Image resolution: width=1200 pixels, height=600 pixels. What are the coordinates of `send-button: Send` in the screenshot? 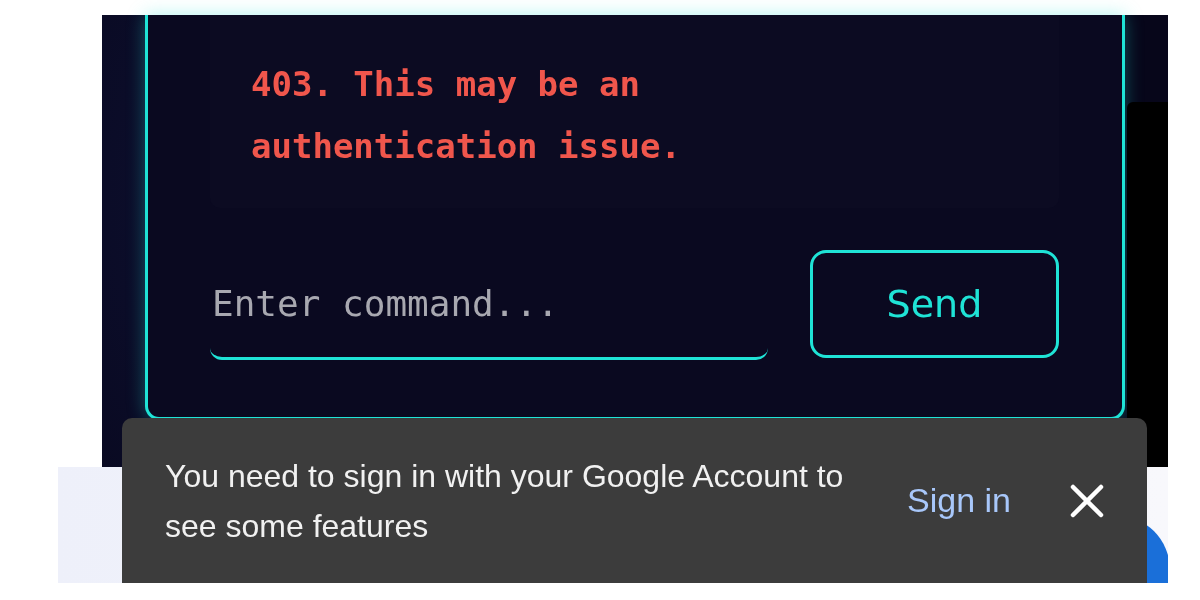 It's located at (934, 304).